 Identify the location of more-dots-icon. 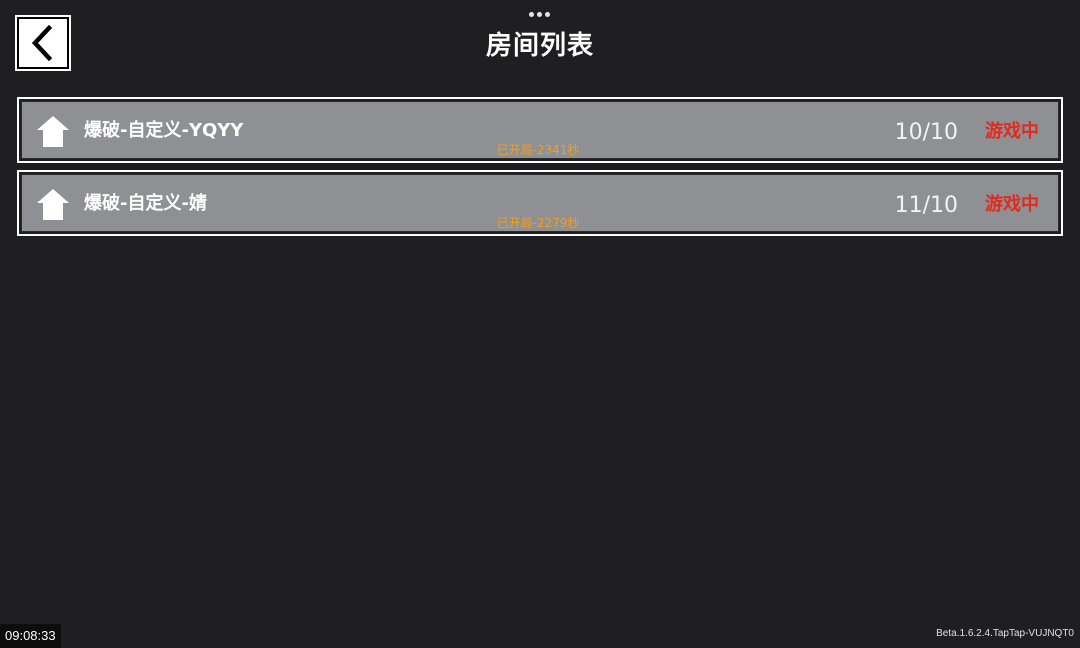
(539, 14).